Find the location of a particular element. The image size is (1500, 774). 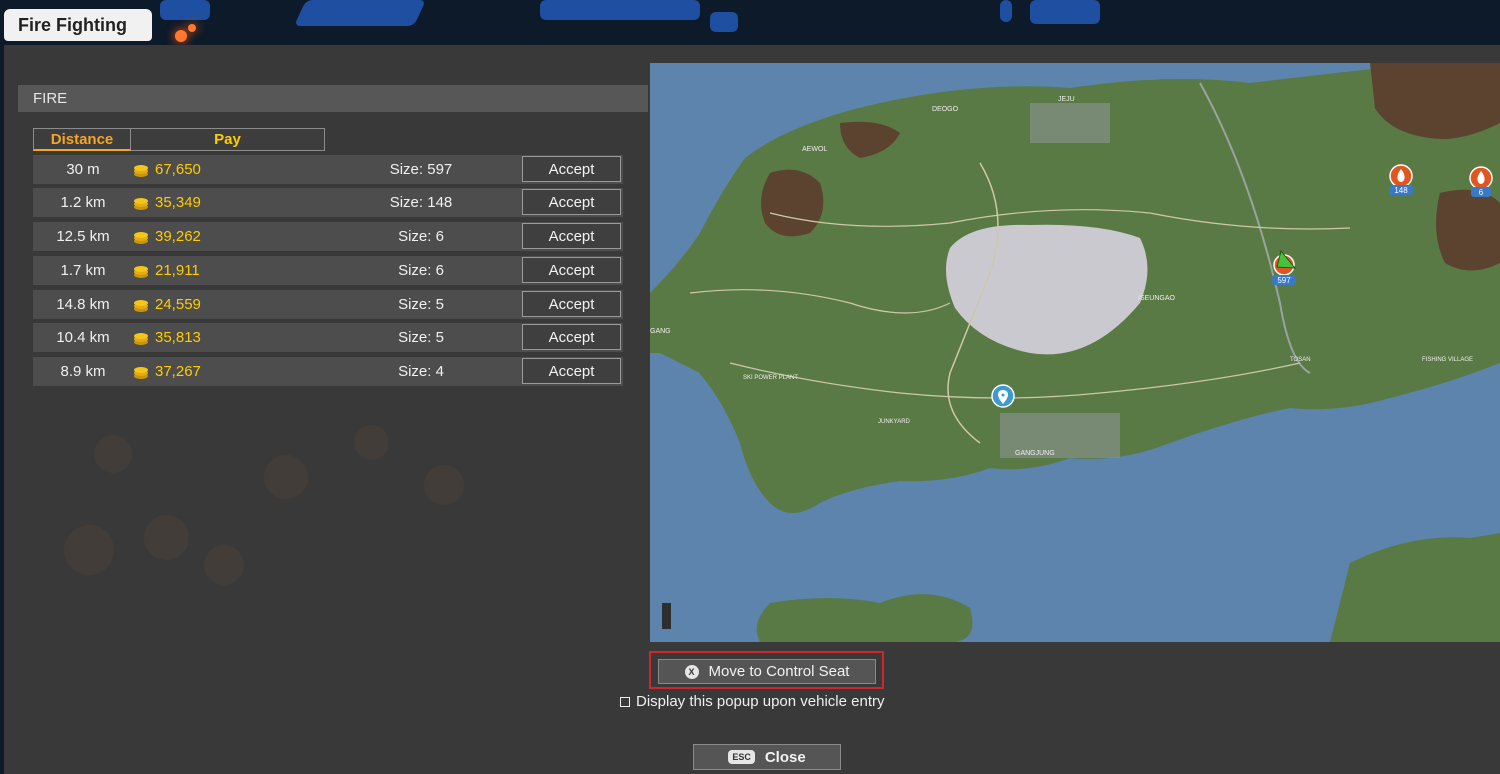

x-key-icon: X is located at coordinates (691, 671).